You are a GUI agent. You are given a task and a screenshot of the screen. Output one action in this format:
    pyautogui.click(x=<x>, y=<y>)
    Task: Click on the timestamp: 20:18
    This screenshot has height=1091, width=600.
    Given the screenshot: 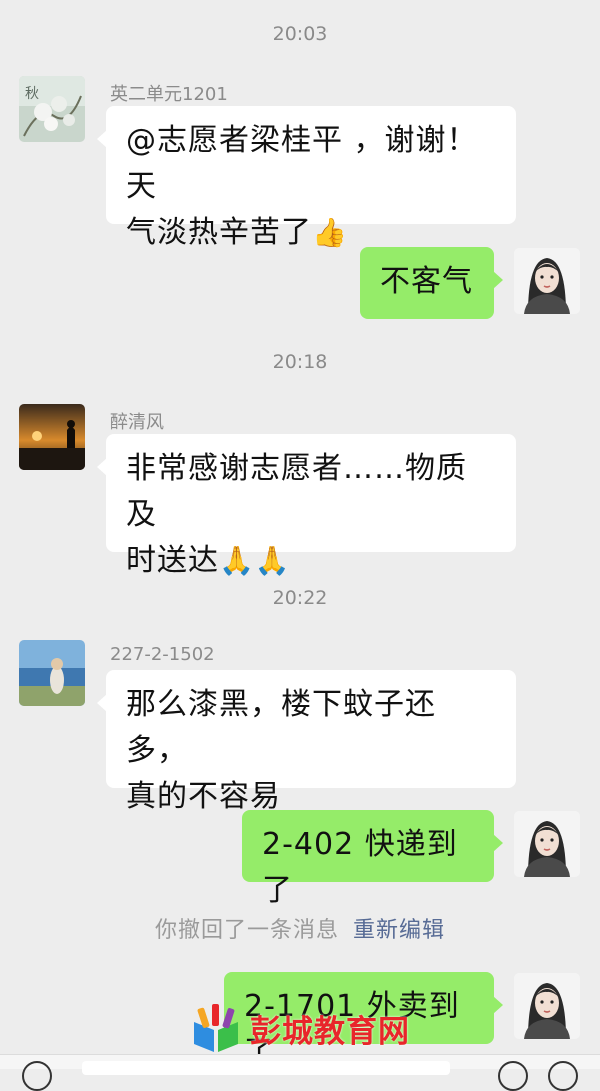 What is the action you would take?
    pyautogui.click(x=300, y=362)
    